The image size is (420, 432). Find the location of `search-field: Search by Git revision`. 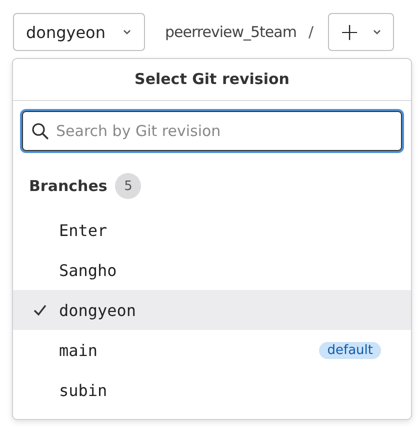

search-field: Search by Git revision is located at coordinates (212, 131).